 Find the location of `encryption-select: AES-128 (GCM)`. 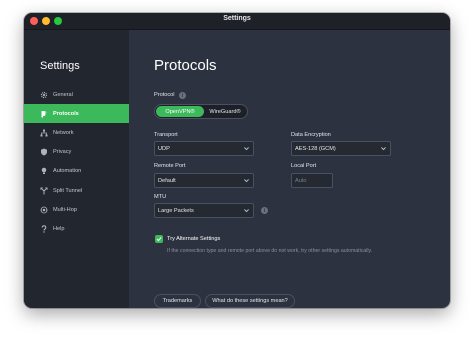

encryption-select: AES-128 (GCM) is located at coordinates (341, 148).